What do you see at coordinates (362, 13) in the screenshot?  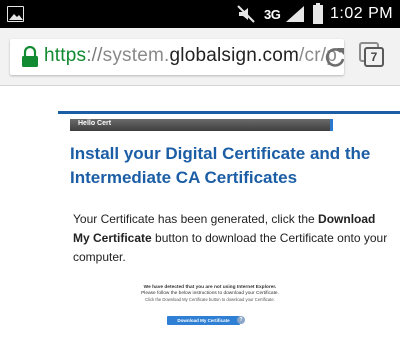 I see `clock: 1:02 PM` at bounding box center [362, 13].